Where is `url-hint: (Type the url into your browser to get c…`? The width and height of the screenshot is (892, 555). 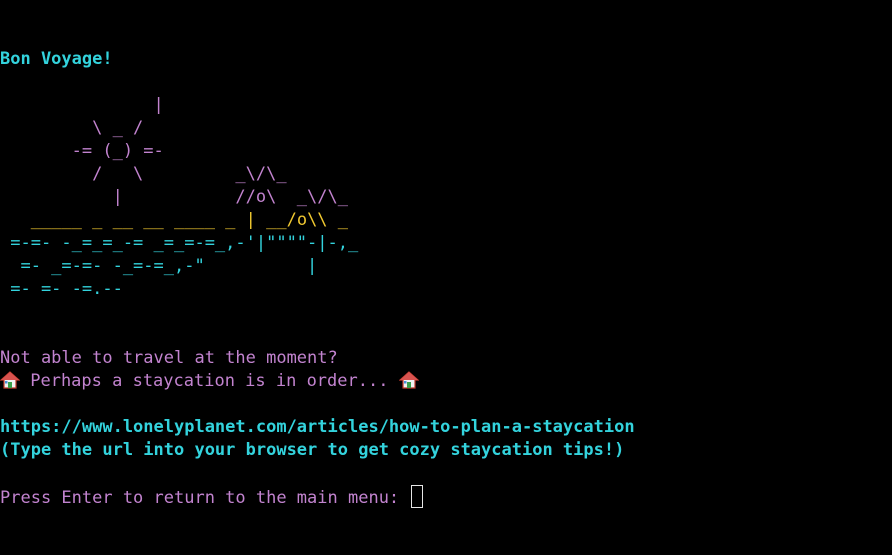
url-hint: (Type the url into your browser to get c… is located at coordinates (312, 450).